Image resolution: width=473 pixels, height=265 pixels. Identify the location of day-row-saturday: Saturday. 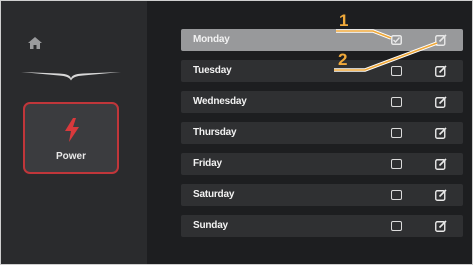
(322, 195).